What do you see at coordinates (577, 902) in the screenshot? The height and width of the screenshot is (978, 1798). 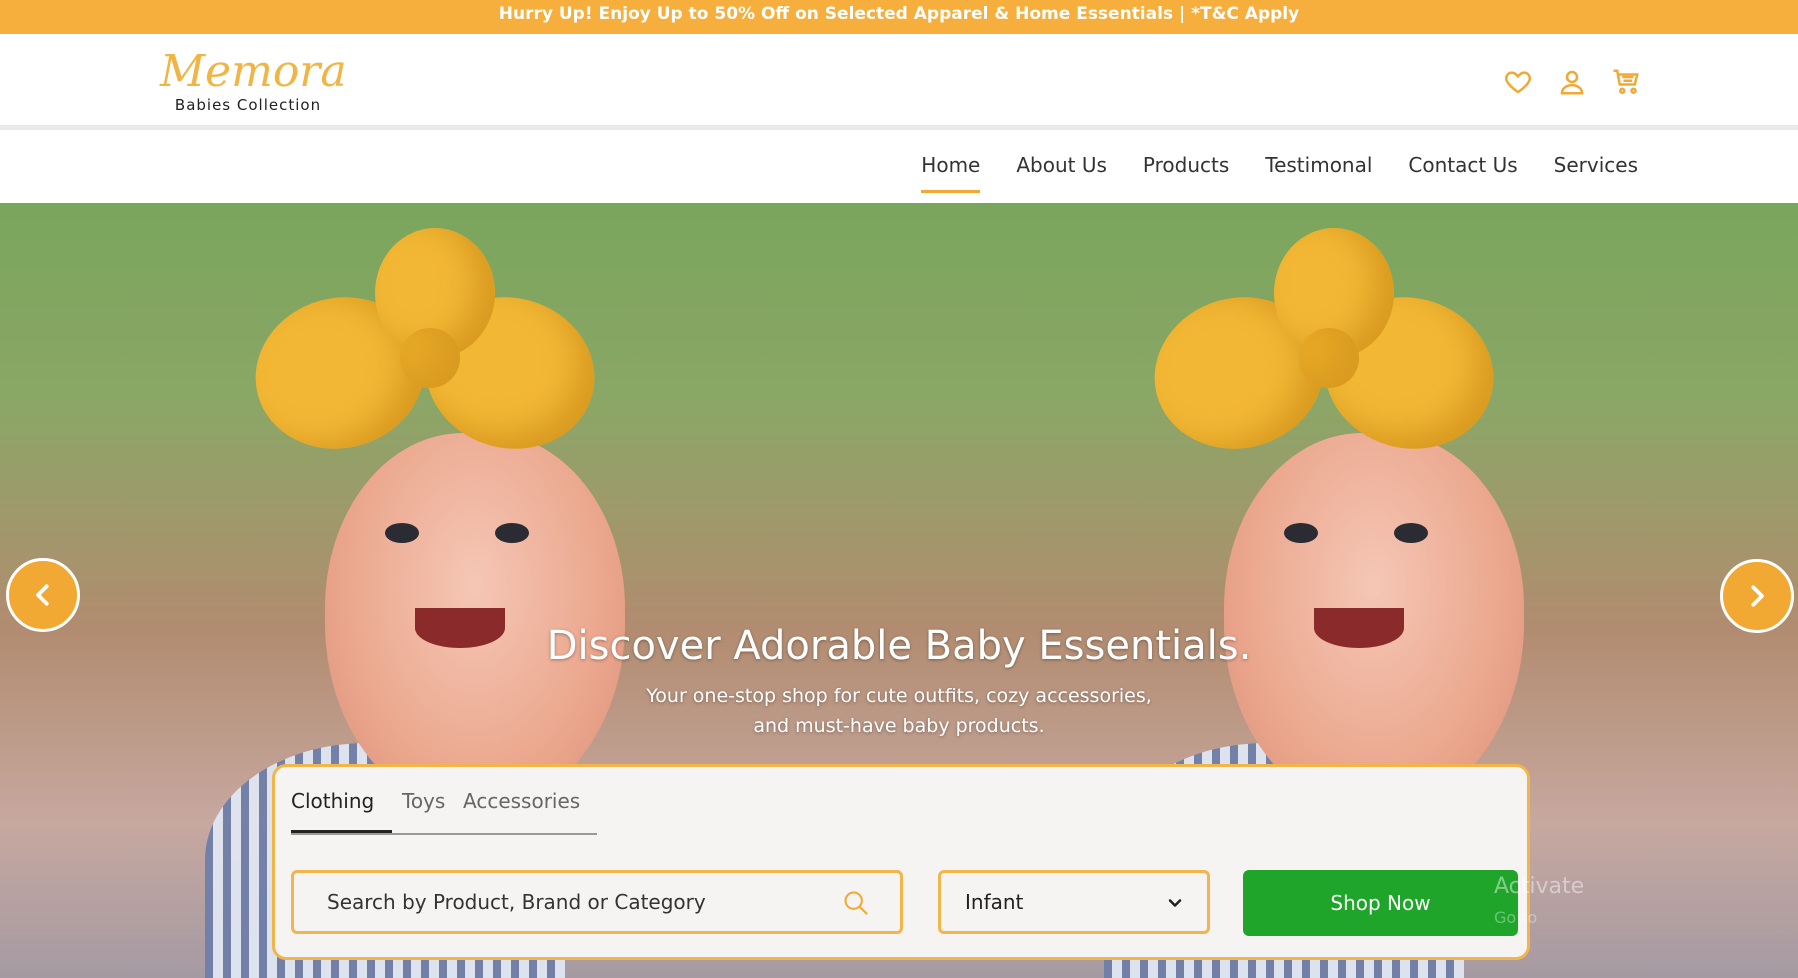 I see `search-input` at bounding box center [577, 902].